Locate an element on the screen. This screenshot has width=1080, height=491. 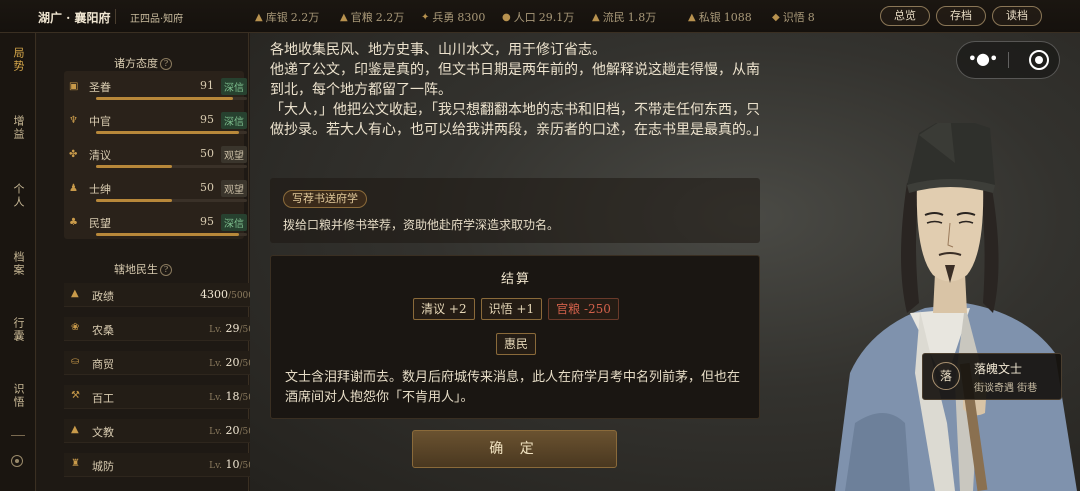
stat-label: 兵勇 is located at coordinates (443, 17).